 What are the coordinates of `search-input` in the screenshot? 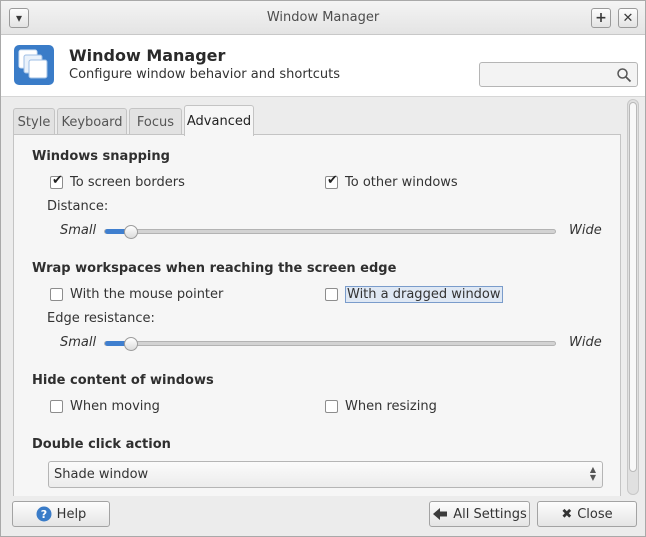 It's located at (549, 75).